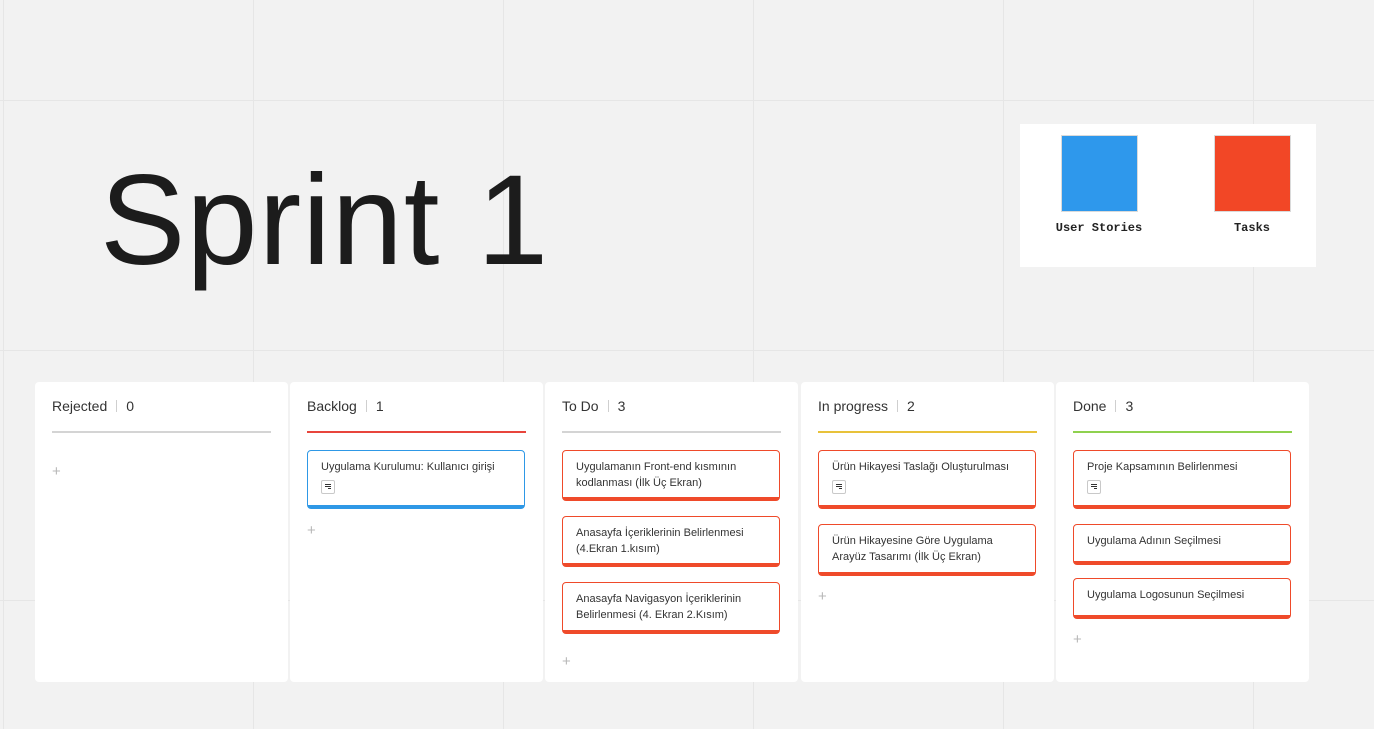 The height and width of the screenshot is (729, 1374). What do you see at coordinates (853, 406) in the screenshot?
I see `column-title: In progress` at bounding box center [853, 406].